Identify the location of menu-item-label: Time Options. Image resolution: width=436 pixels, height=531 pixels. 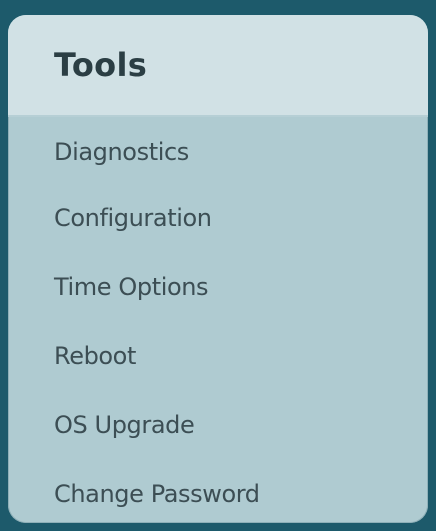
(131, 287).